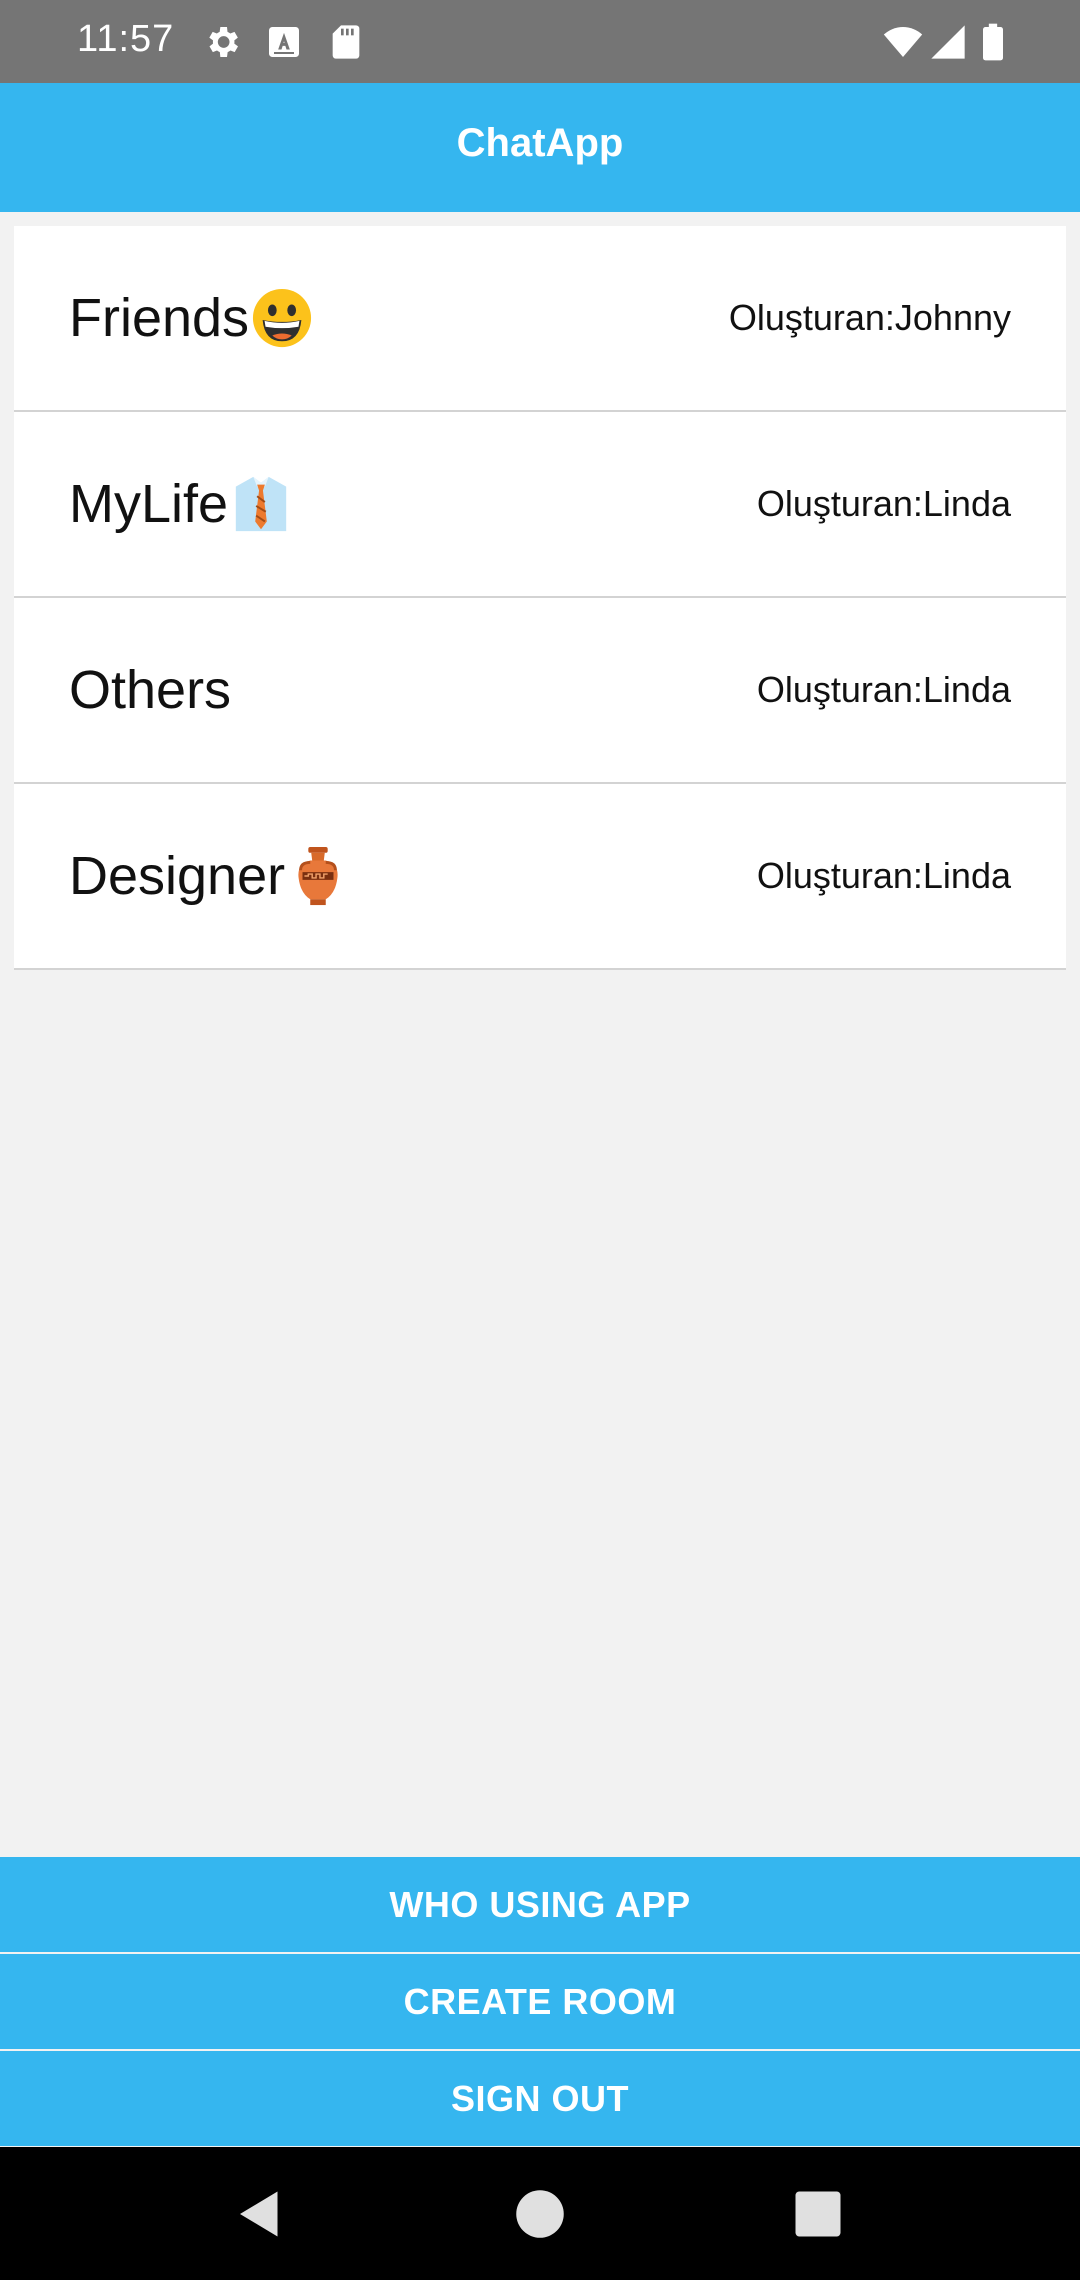 This screenshot has height=2280, width=1080. Describe the element at coordinates (222, 42) in the screenshot. I see `gear-icon` at that location.